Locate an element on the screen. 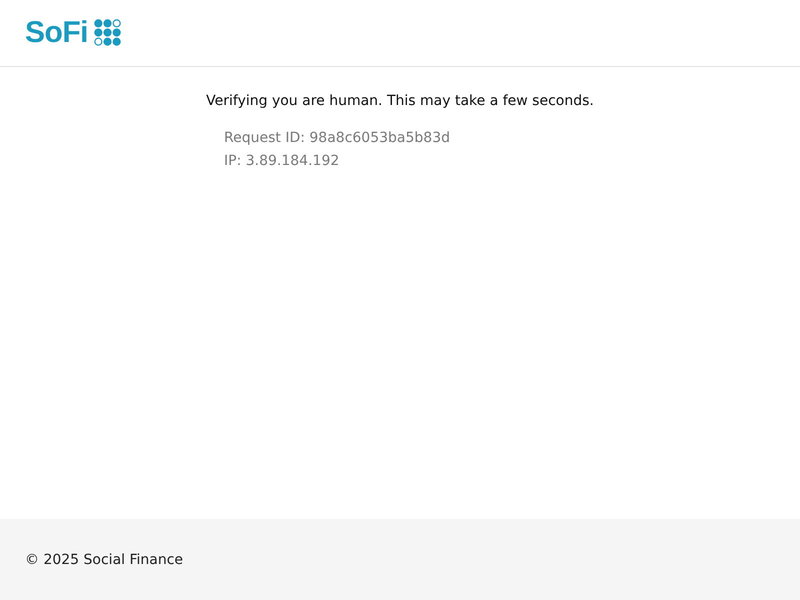  dots-logo-icon is located at coordinates (108, 33).